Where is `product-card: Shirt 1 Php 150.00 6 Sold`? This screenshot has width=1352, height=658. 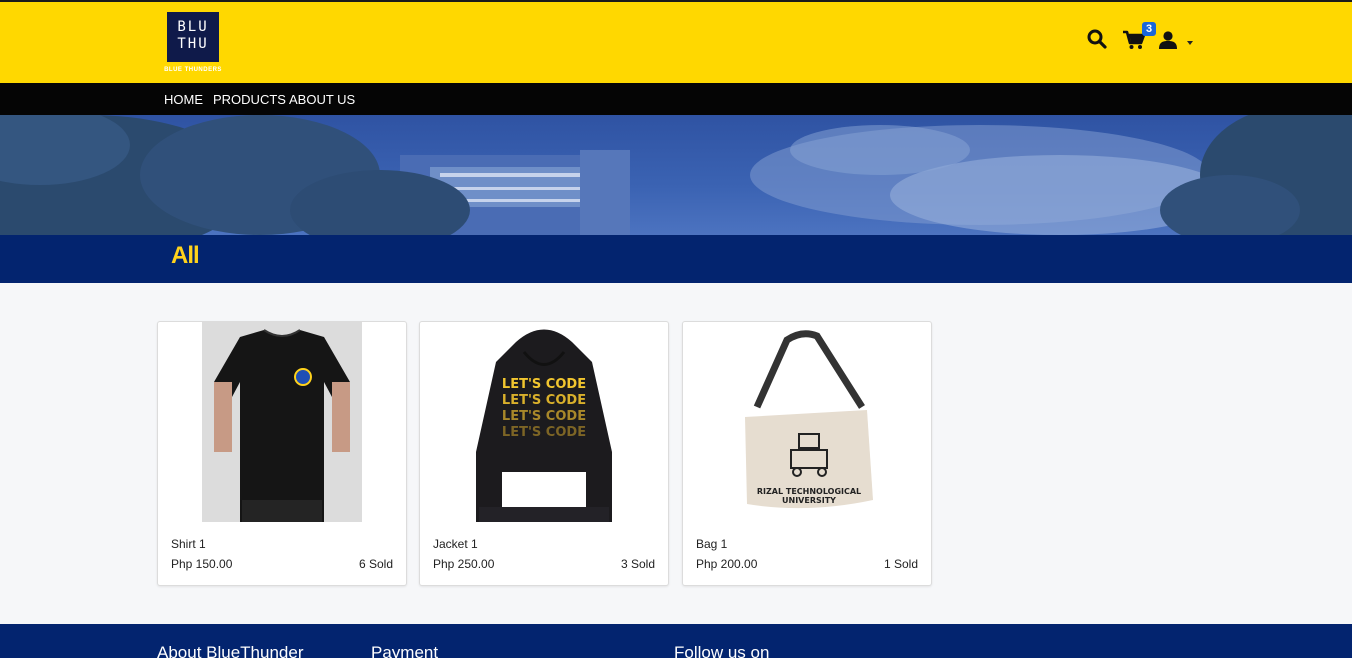 product-card: Shirt 1 Php 150.00 6 Sold is located at coordinates (282, 453).